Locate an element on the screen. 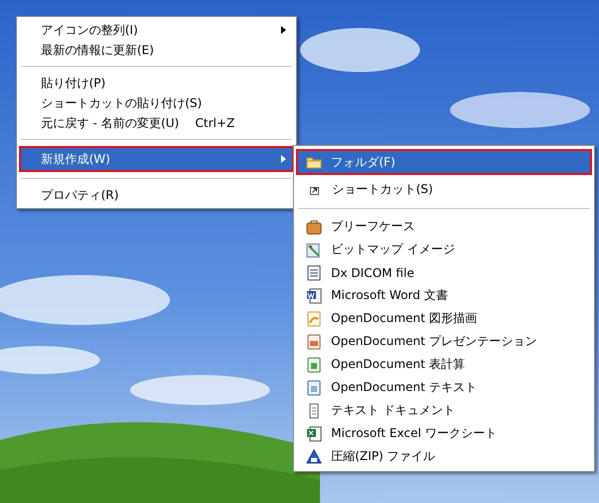 This screenshot has height=503, width=599. spreadsheet-document-icon is located at coordinates (314, 364).